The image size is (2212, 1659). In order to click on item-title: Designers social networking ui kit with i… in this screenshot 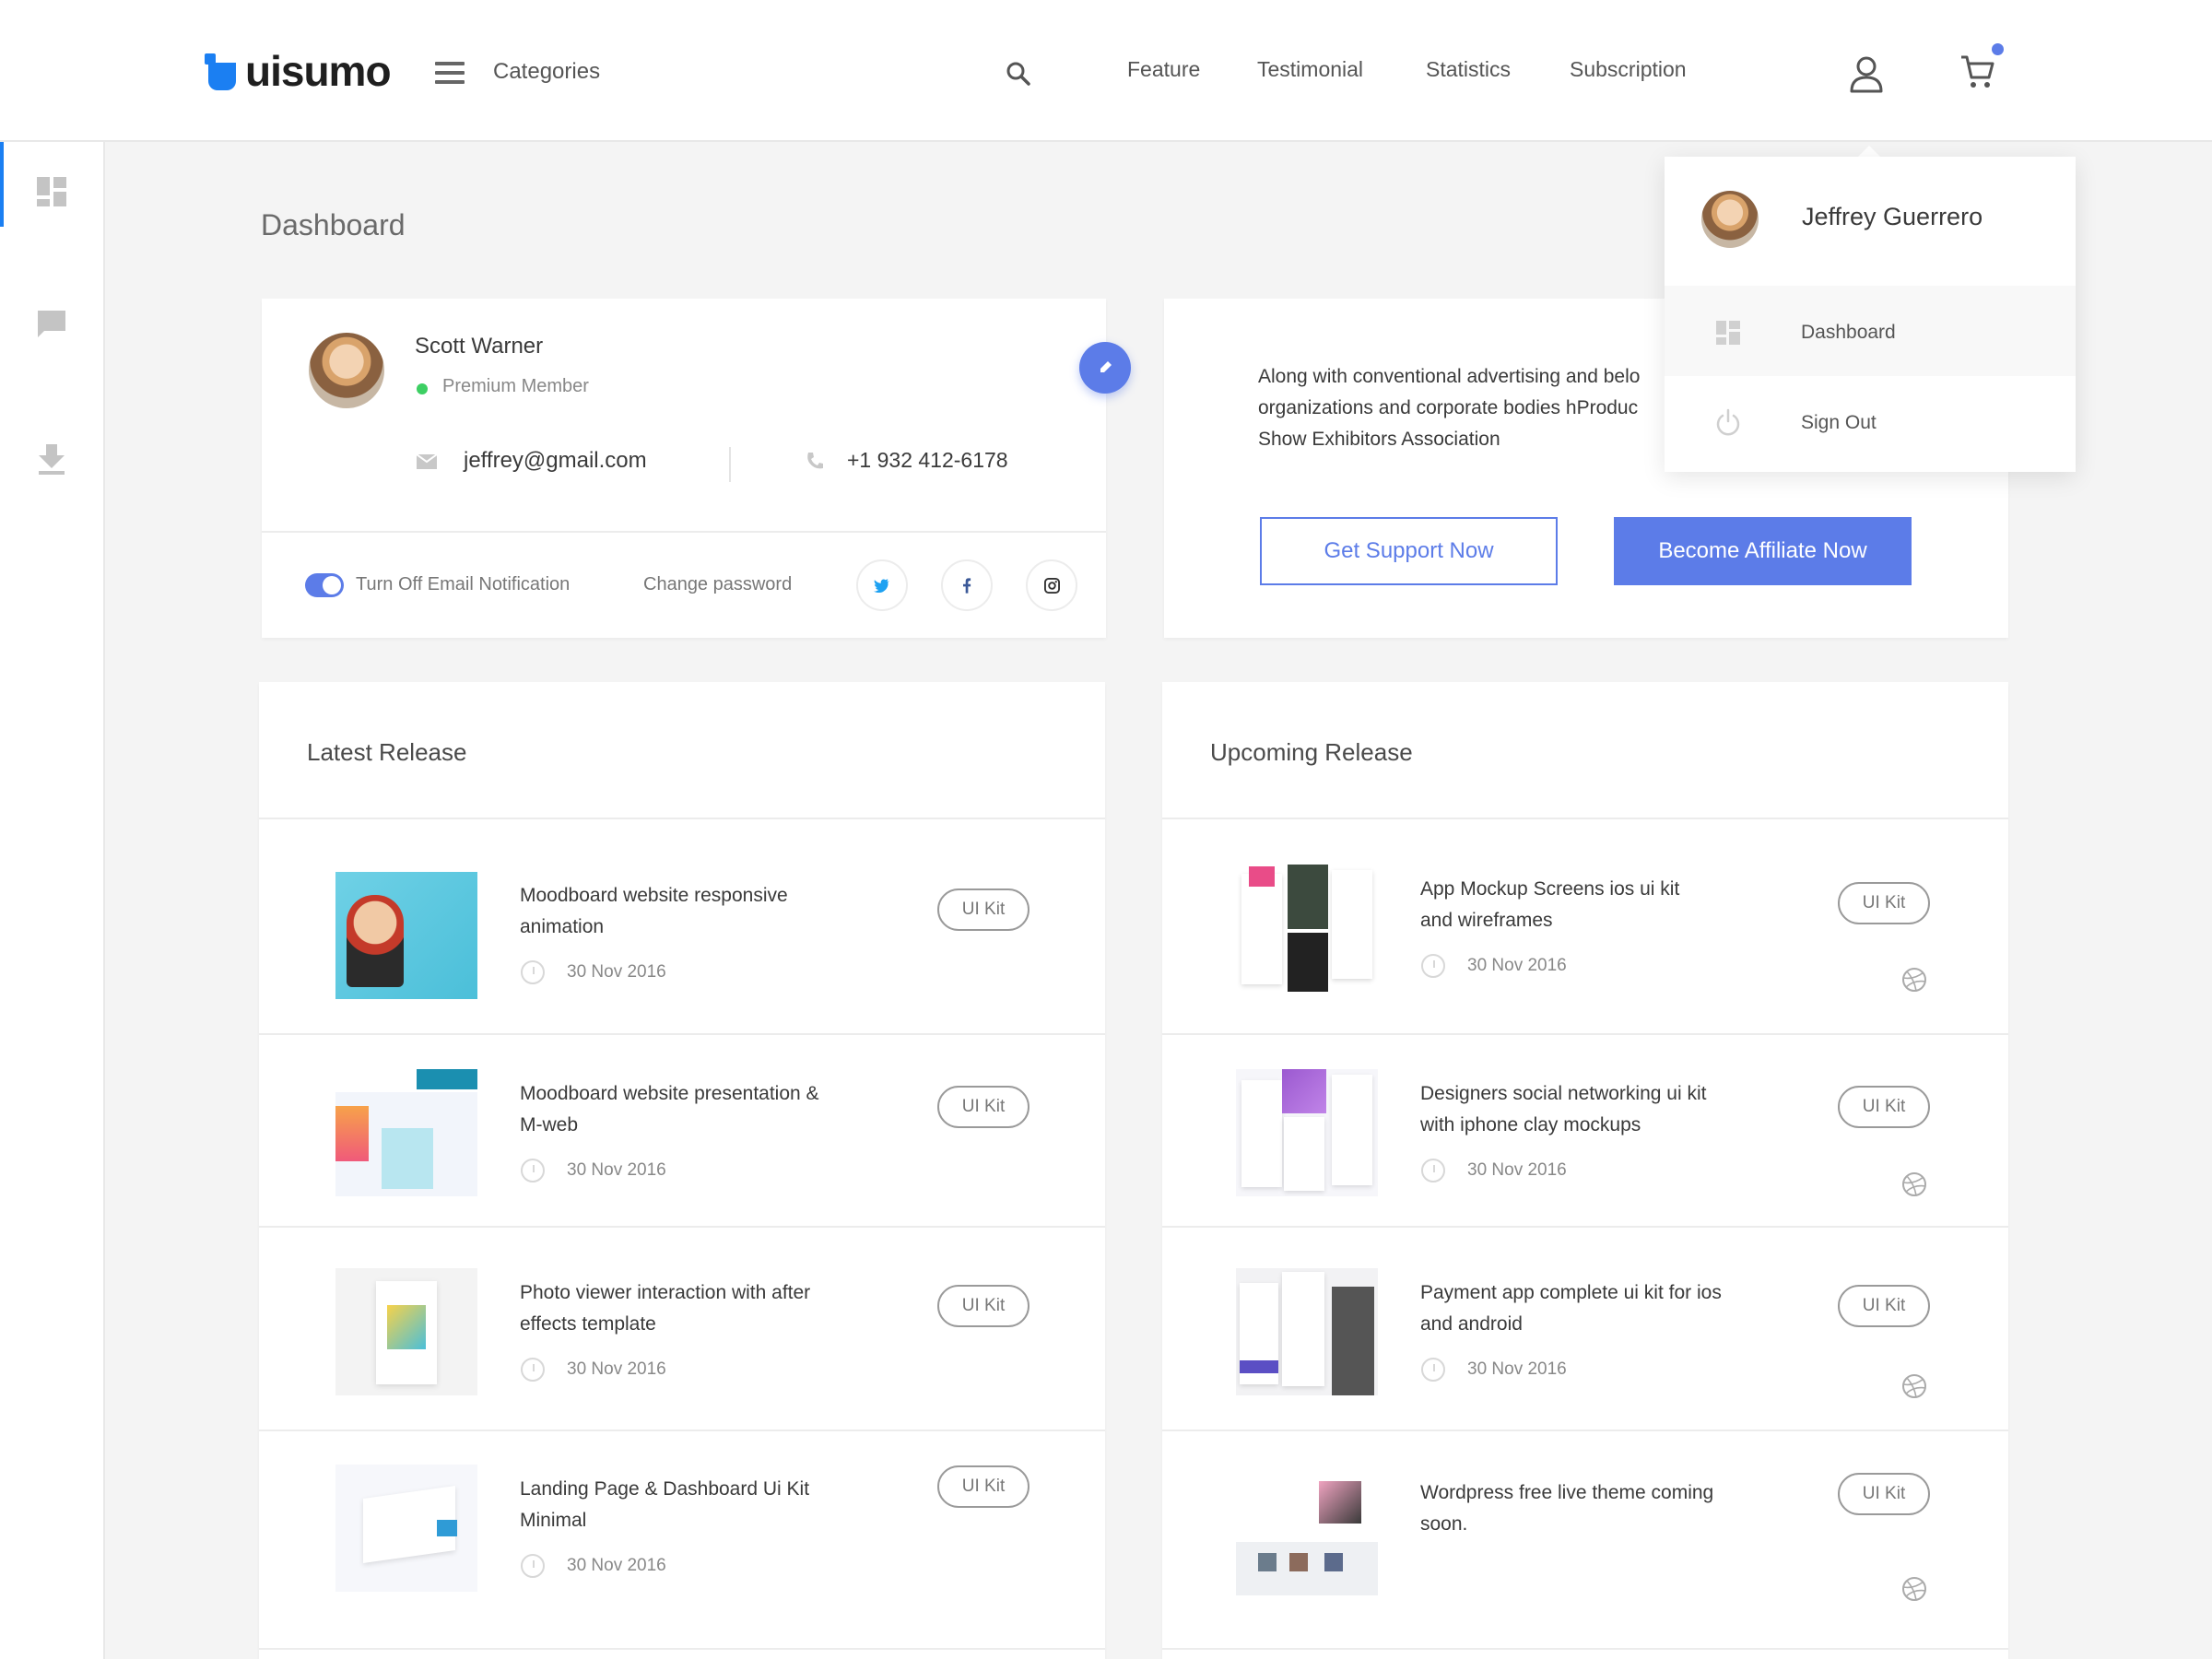, I will do `click(1604, 1109)`.